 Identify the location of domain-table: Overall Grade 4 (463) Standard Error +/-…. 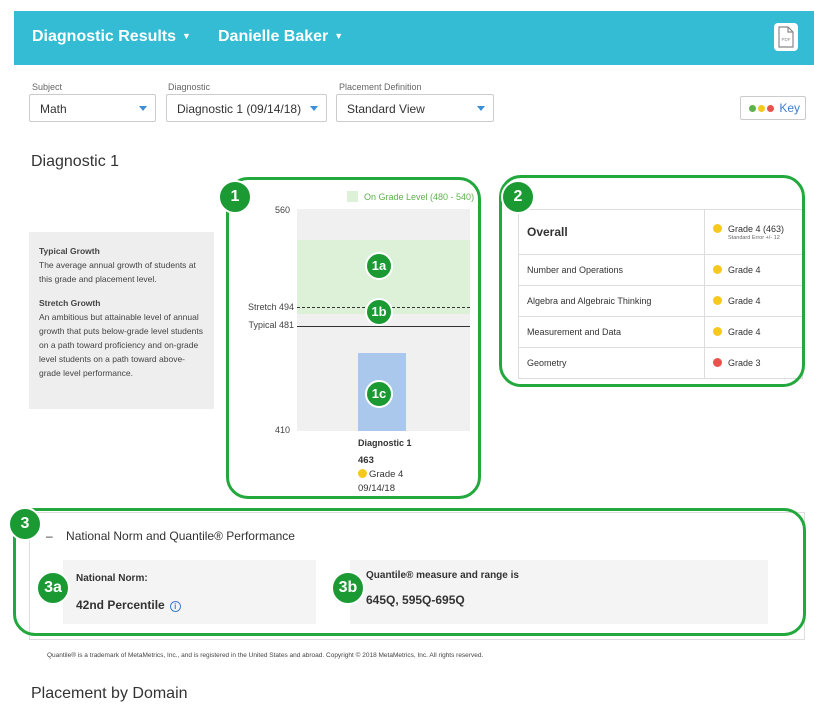
(660, 294).